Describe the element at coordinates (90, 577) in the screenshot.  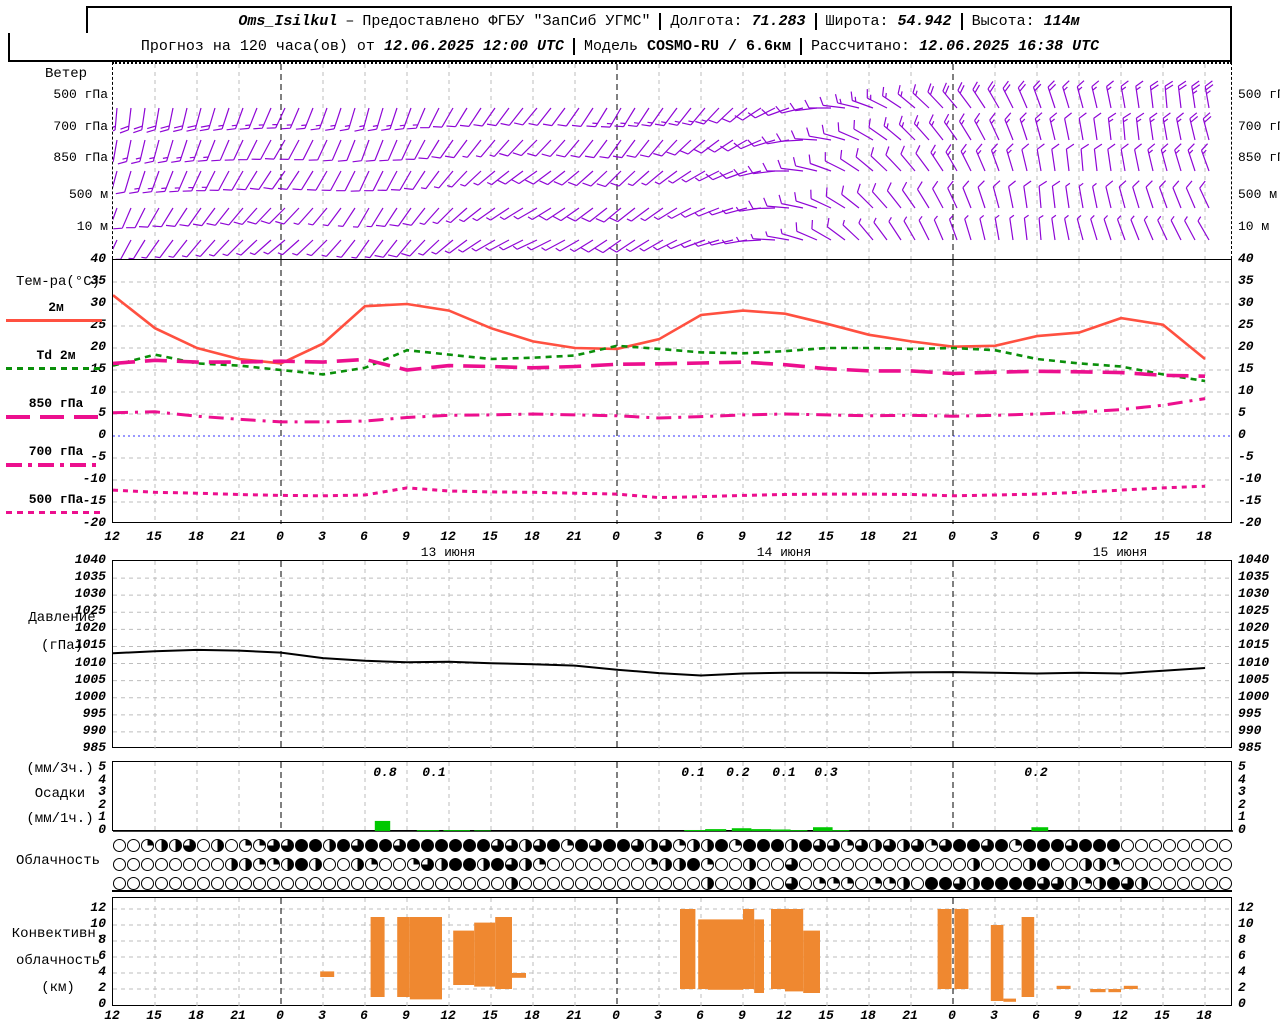
I see `y-tick-left: 1035` at that location.